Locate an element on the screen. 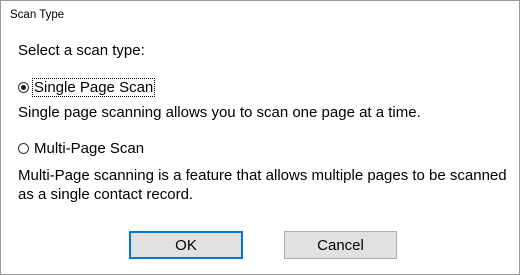  ok-button: OK is located at coordinates (186, 245).